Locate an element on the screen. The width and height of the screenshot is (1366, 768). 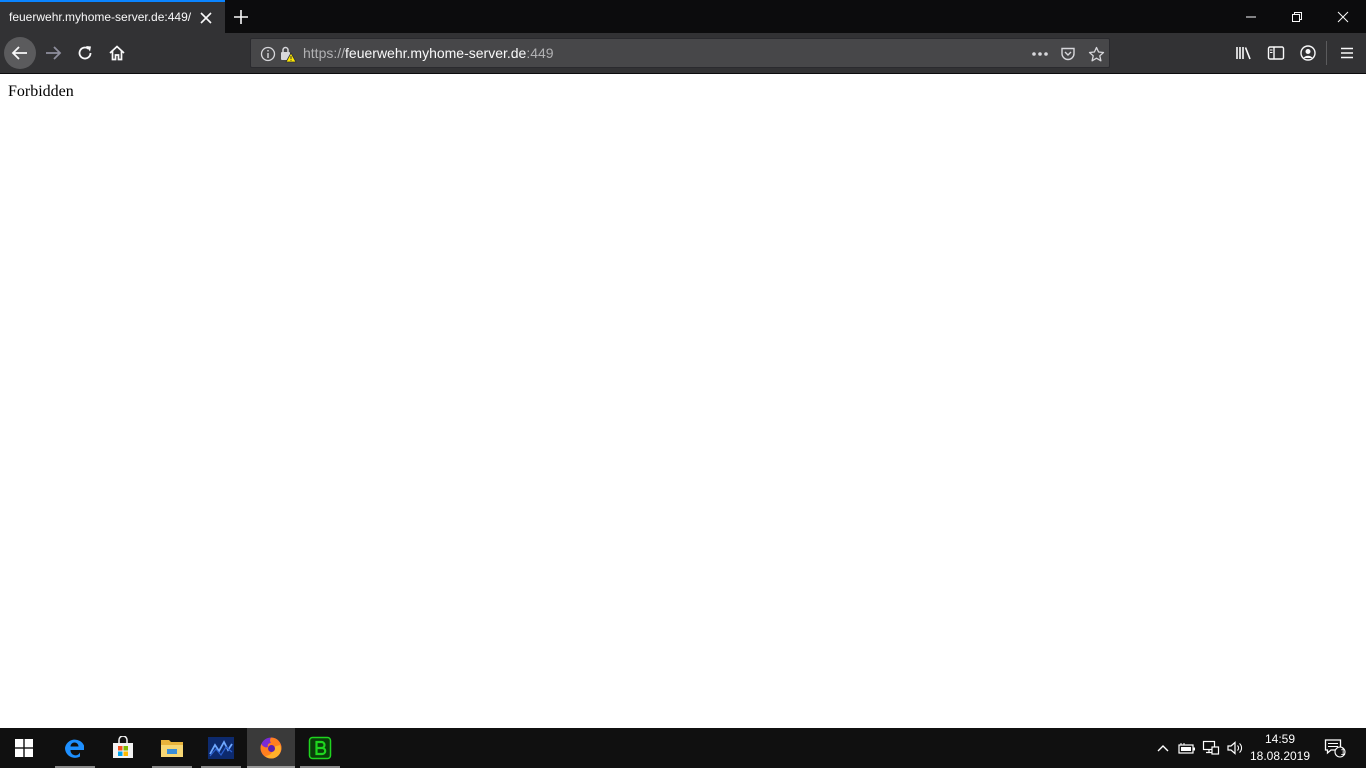
stock-chart-app-icon is located at coordinates (221, 748).